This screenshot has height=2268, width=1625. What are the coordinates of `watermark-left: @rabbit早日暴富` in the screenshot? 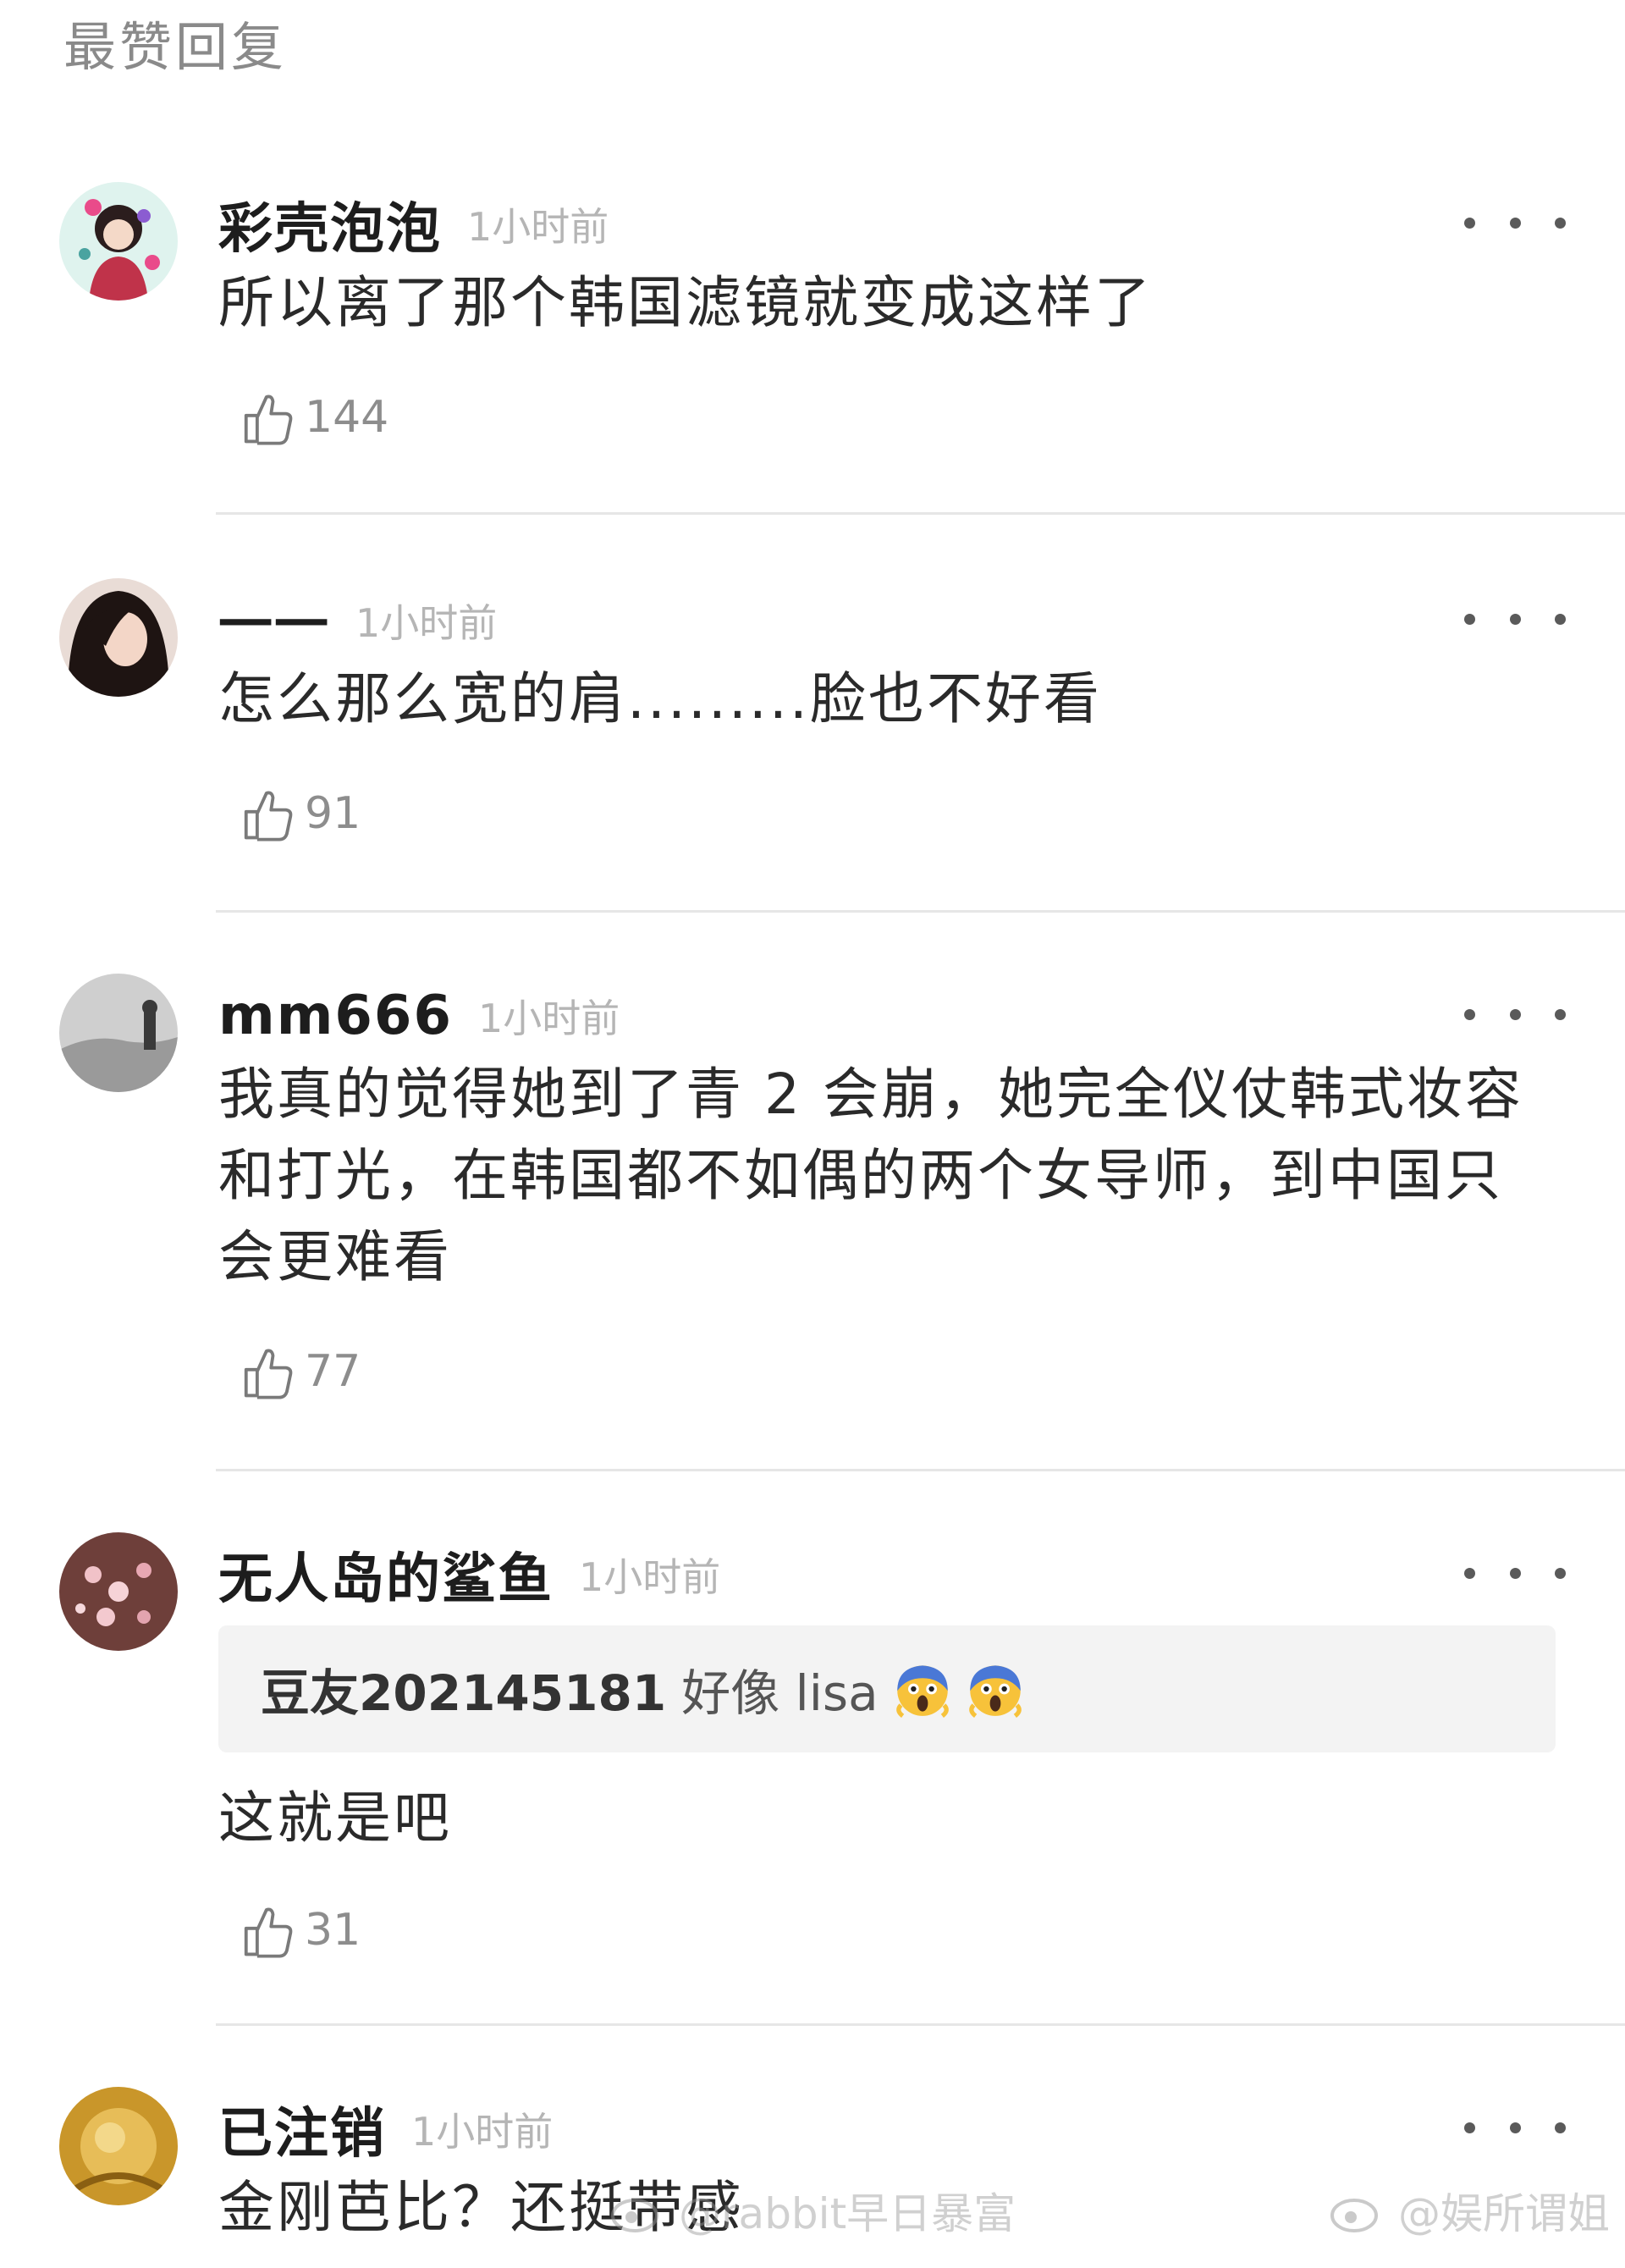 It's located at (813, 2210).